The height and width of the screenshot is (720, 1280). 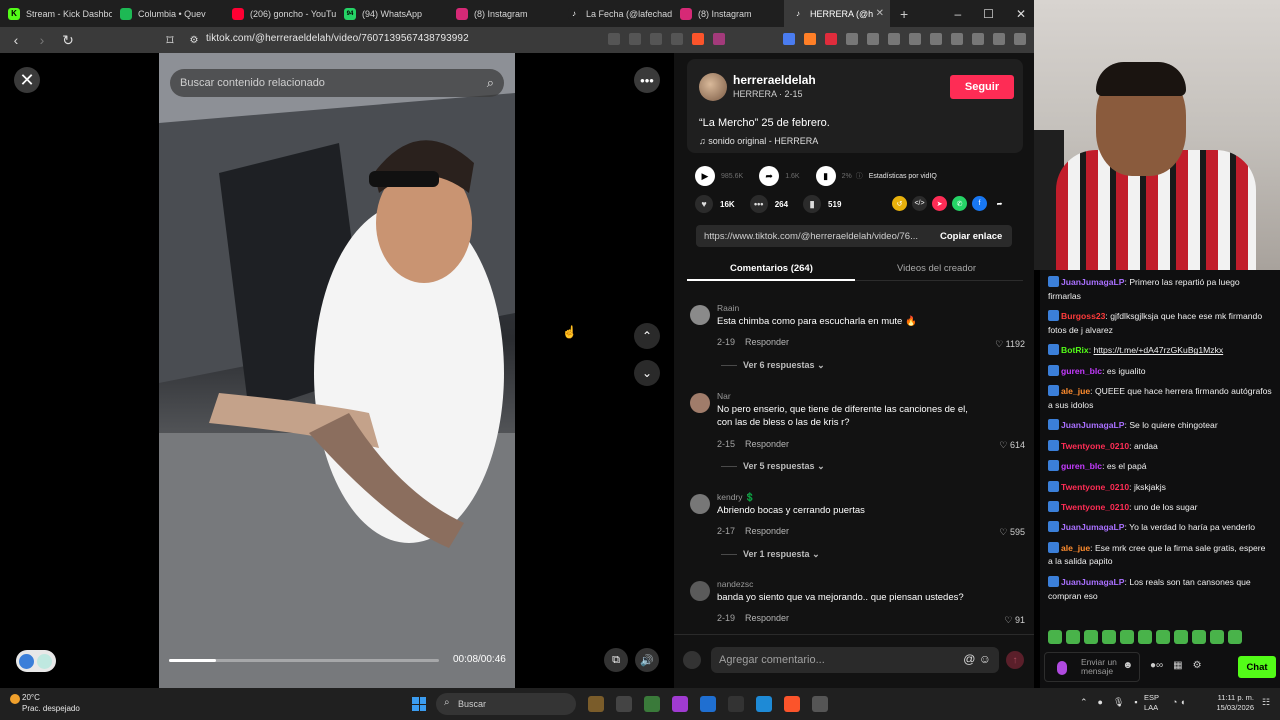 What do you see at coordinates (764, 704) in the screenshot?
I see `edge-icon` at bounding box center [764, 704].